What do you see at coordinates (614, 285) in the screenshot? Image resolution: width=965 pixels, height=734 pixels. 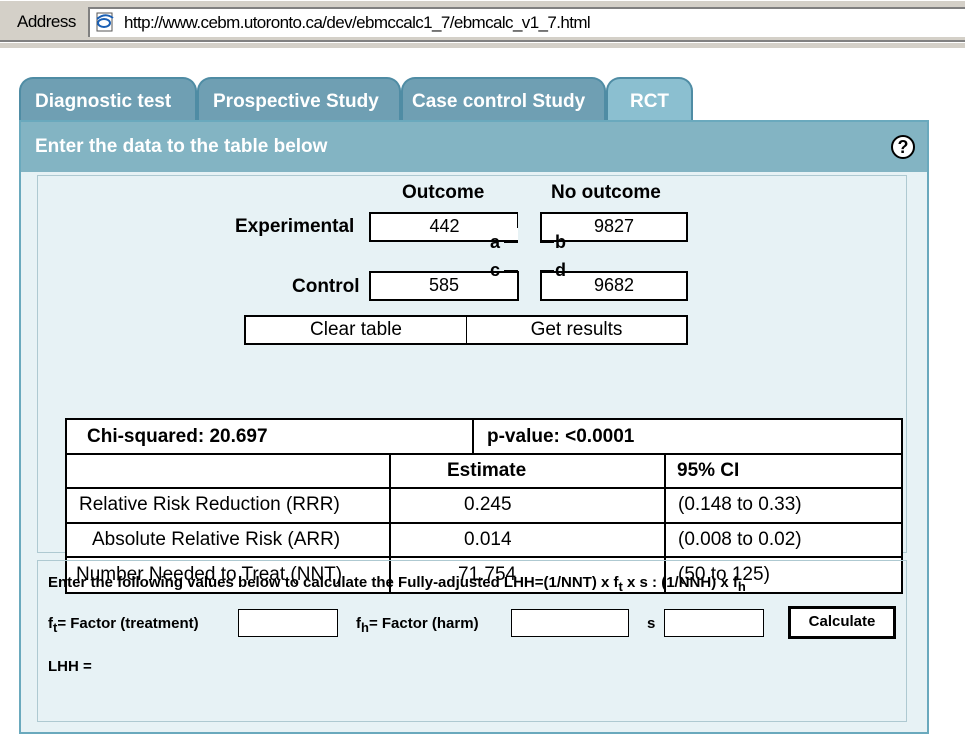 I see `cell-d-value: 9682` at bounding box center [614, 285].